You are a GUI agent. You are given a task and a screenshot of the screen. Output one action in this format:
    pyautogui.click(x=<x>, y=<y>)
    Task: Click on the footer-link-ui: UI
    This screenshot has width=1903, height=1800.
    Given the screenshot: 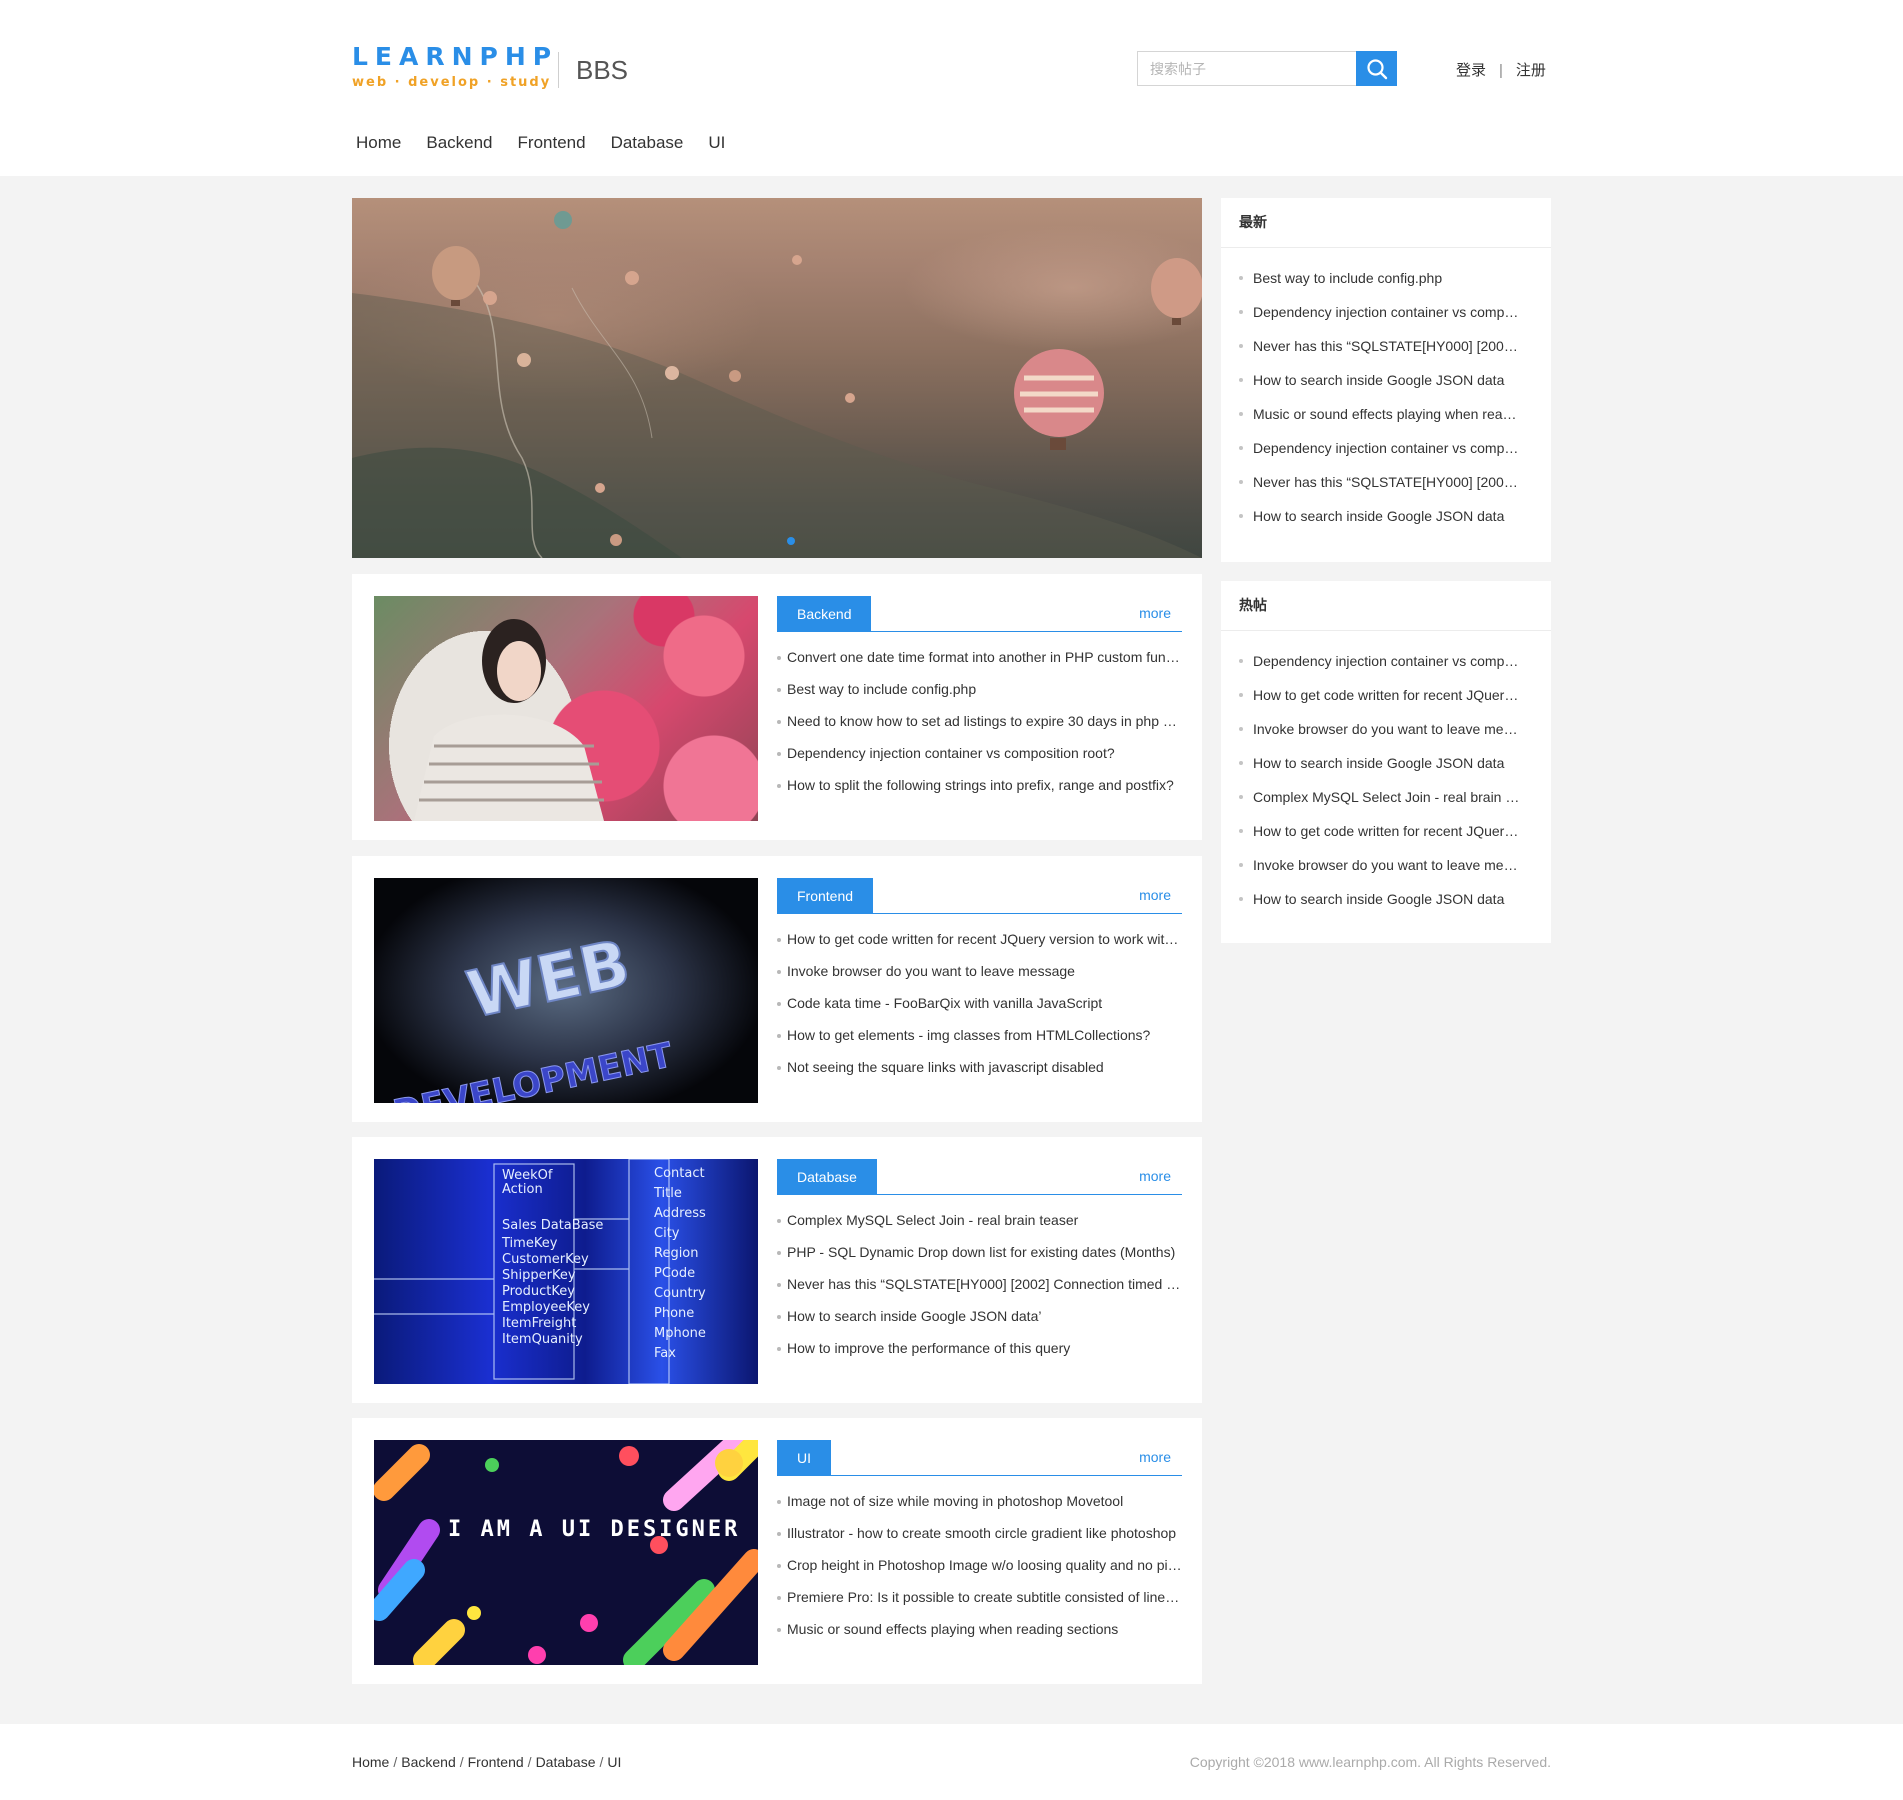 What is the action you would take?
    pyautogui.click(x=614, y=1762)
    